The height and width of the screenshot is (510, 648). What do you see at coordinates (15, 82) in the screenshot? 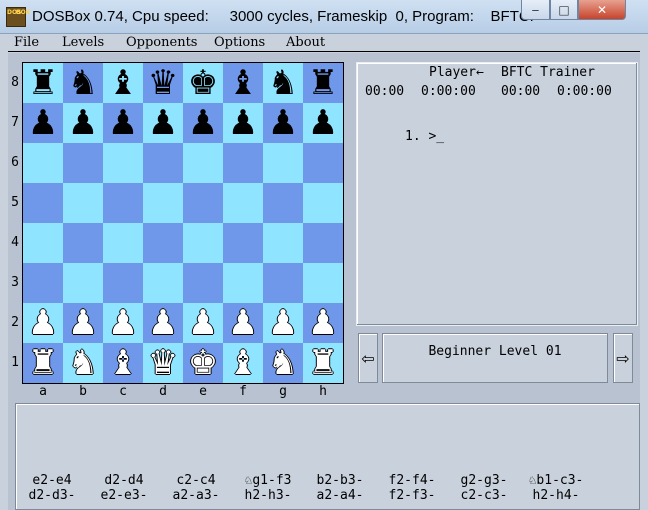
I see `rank-label: 8` at bounding box center [15, 82].